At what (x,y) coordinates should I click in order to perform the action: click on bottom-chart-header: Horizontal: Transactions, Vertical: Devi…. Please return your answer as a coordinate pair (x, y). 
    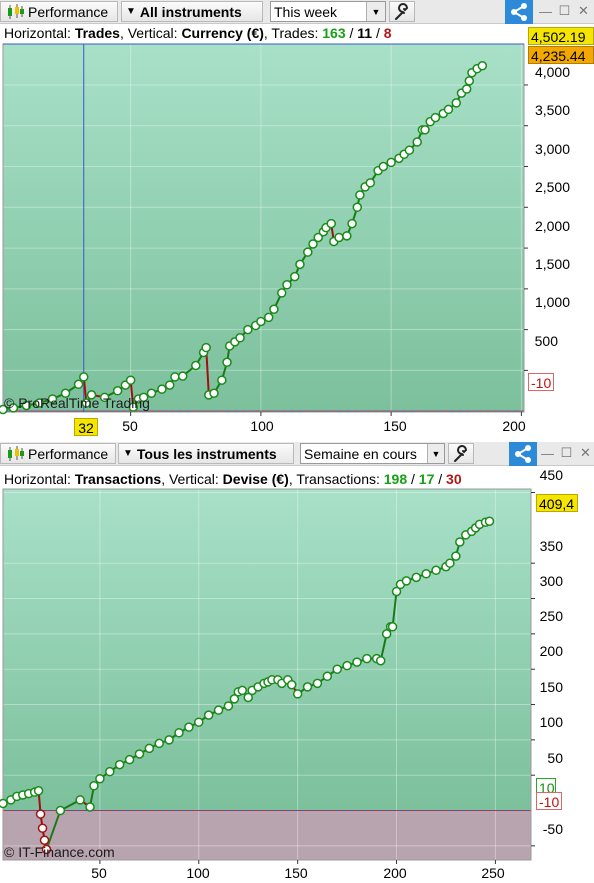
    Looking at the image, I should click on (233, 479).